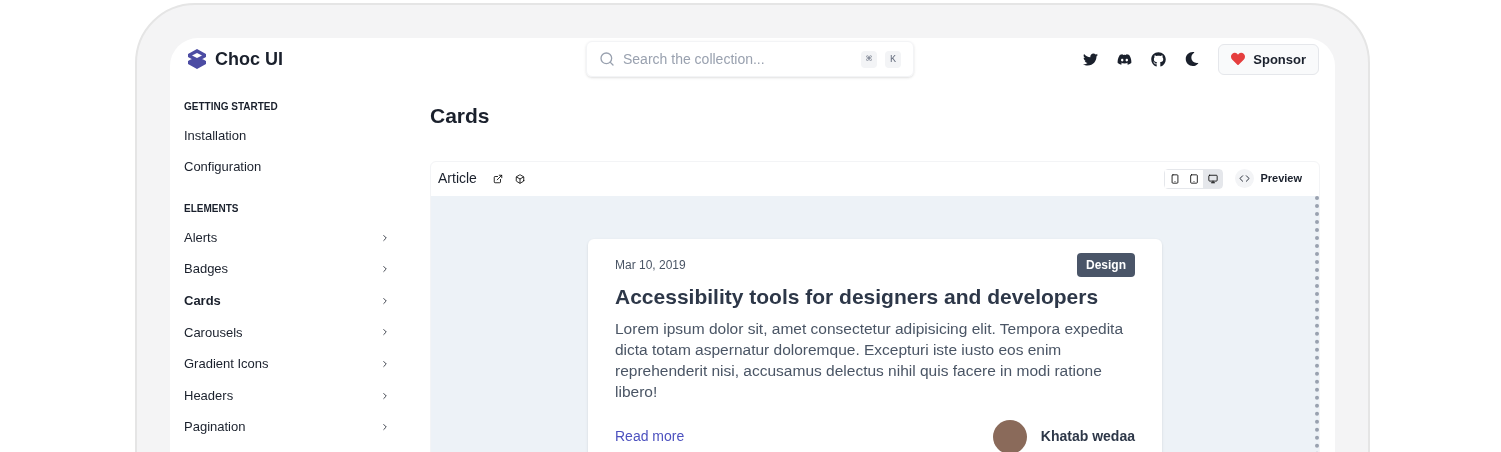 The height and width of the screenshot is (452, 1501). I want to click on avatar, so click(1009, 435).